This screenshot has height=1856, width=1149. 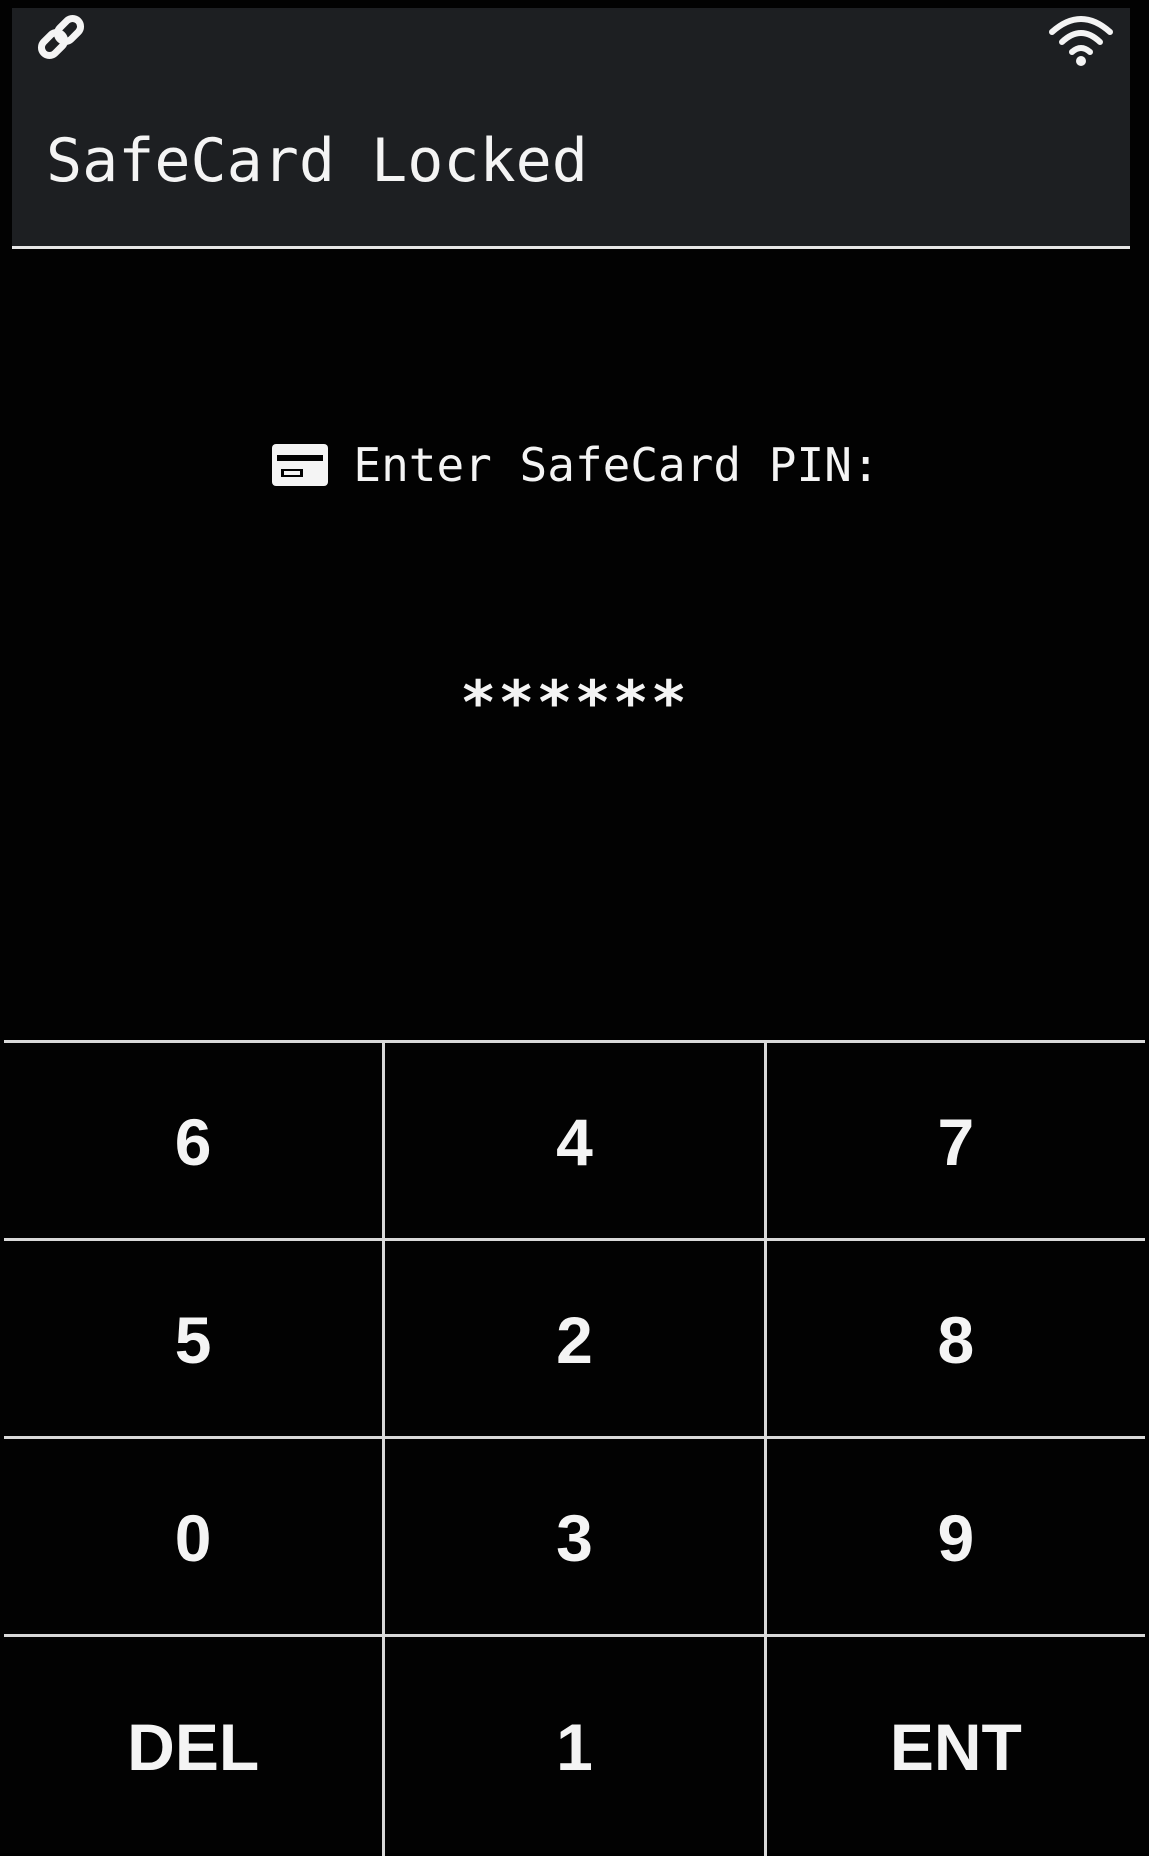 I want to click on key-4: 4, so click(x=572, y=1142).